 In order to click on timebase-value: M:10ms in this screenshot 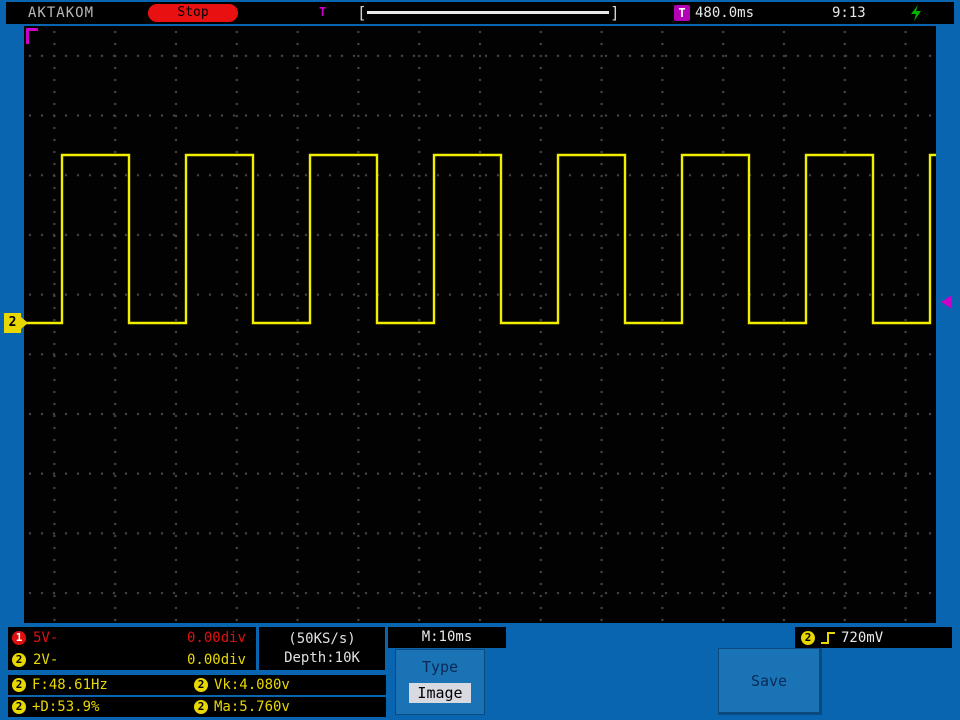, I will do `click(447, 637)`.